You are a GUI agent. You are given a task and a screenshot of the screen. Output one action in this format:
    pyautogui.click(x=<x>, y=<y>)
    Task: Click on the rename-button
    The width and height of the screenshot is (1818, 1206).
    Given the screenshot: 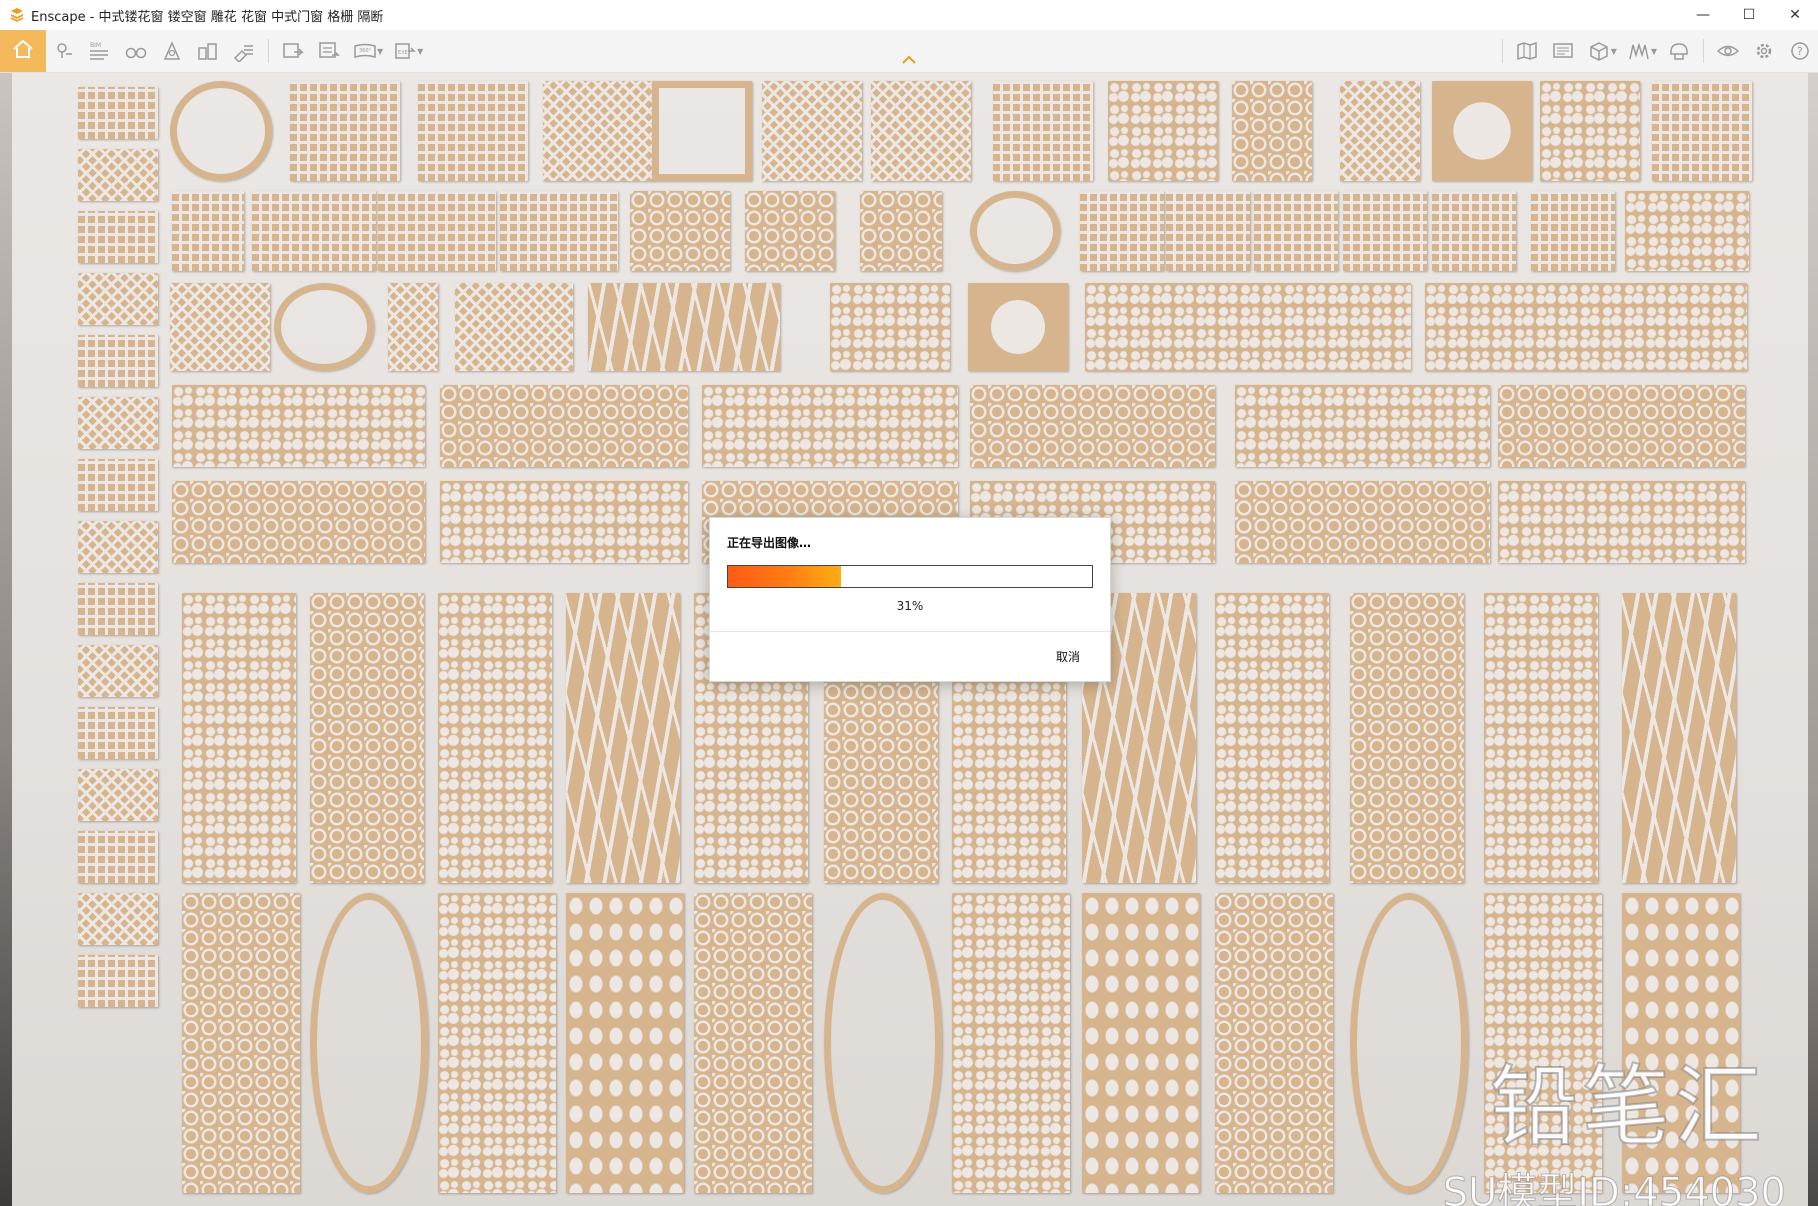 What is the action you would take?
    pyautogui.click(x=244, y=51)
    